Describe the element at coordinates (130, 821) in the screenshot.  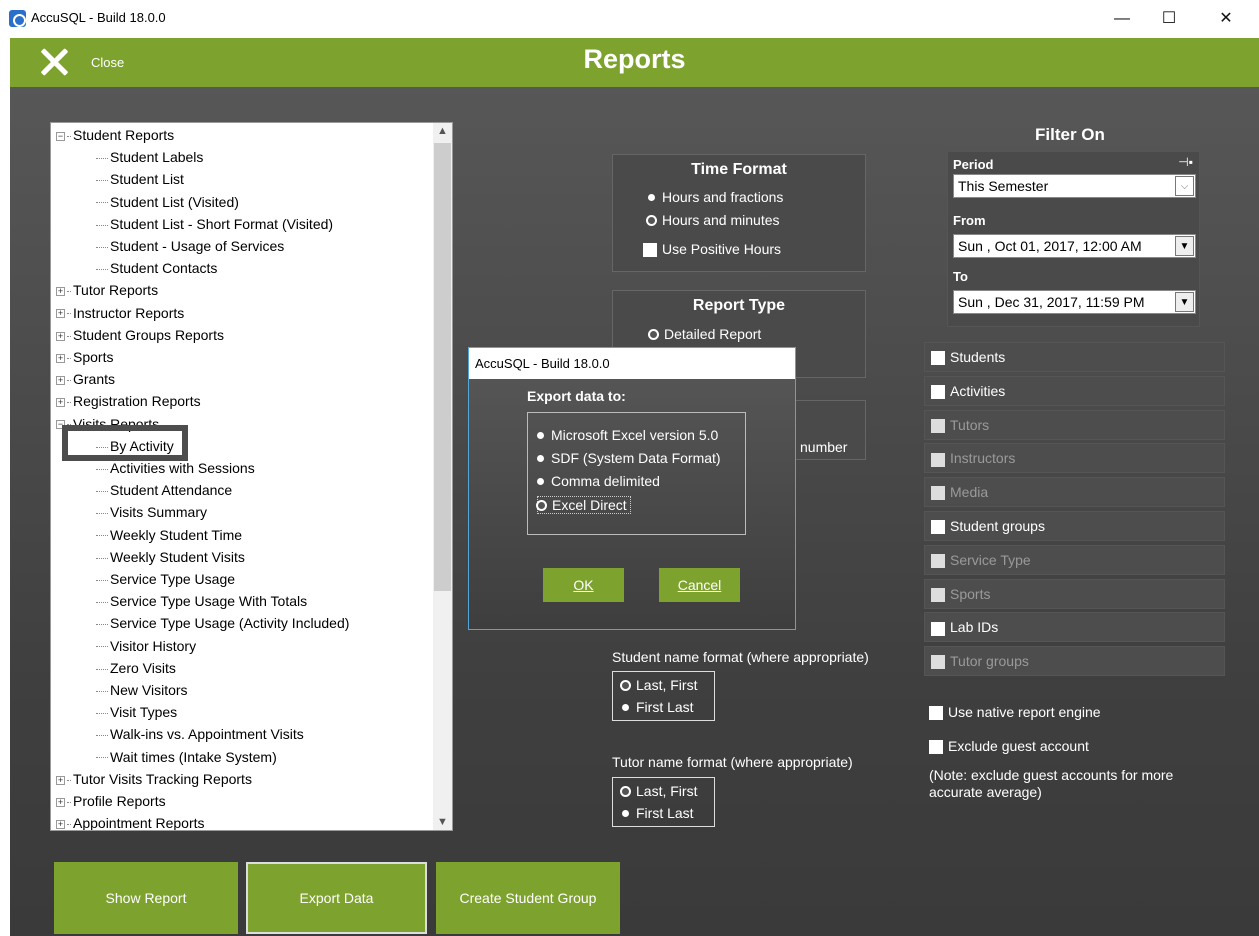
I see `tree-category: + Appointment Reports` at that location.